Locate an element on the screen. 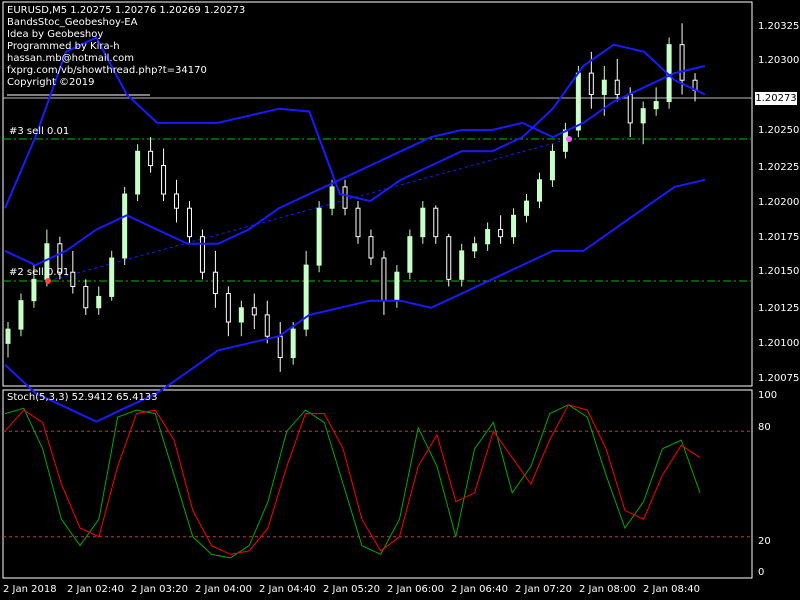  time-tick: 2 Jan 04:40 is located at coordinates (287, 589).